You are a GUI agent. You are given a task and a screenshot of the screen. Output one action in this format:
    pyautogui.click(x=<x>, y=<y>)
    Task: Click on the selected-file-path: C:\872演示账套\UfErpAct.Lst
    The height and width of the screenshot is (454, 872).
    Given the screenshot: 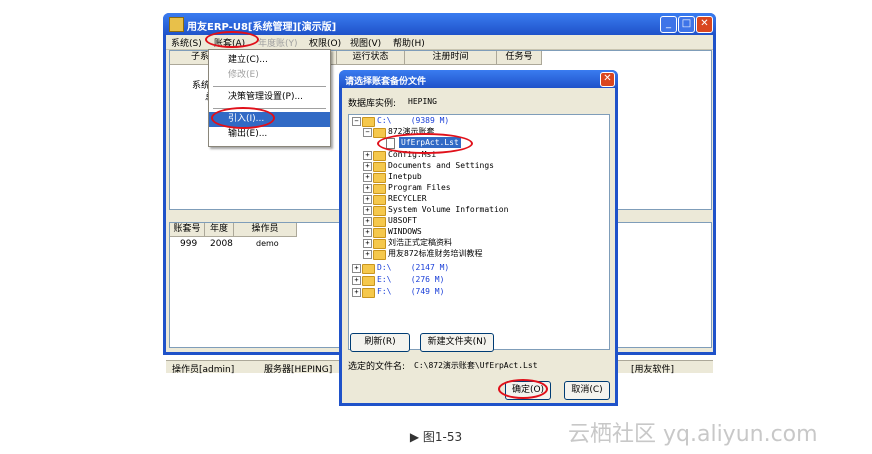 What is the action you would take?
    pyautogui.click(x=476, y=365)
    